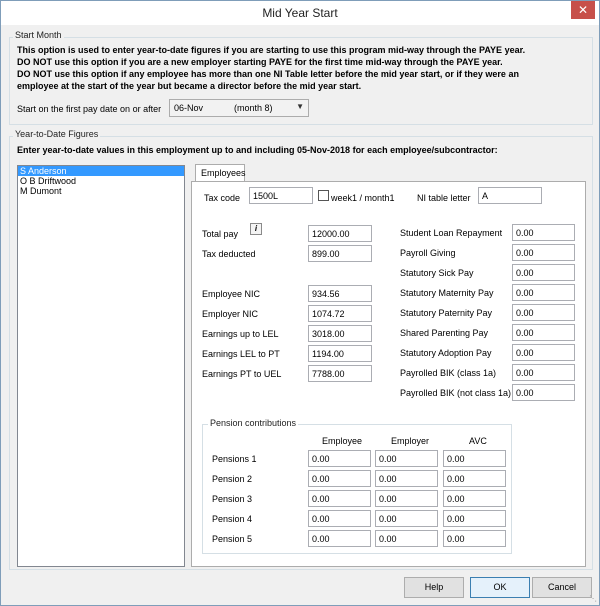 The image size is (600, 606). What do you see at coordinates (232, 479) in the screenshot?
I see `pension-row-label: Pension 2` at bounding box center [232, 479].